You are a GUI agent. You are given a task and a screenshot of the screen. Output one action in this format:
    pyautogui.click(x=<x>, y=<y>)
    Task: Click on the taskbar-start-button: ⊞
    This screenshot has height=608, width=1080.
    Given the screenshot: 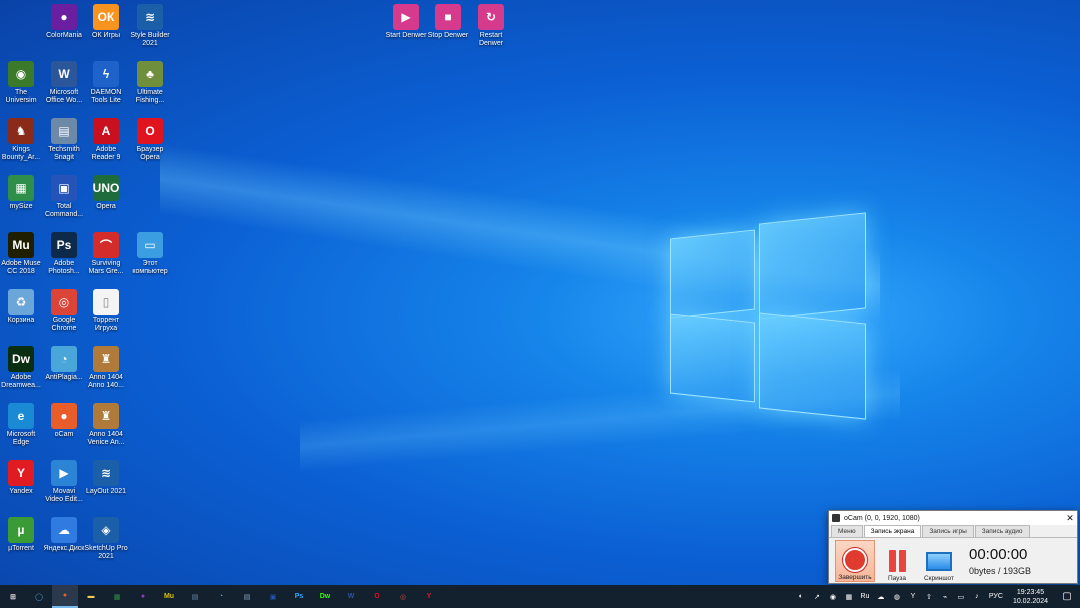 What is the action you would take?
    pyautogui.click(x=13, y=596)
    